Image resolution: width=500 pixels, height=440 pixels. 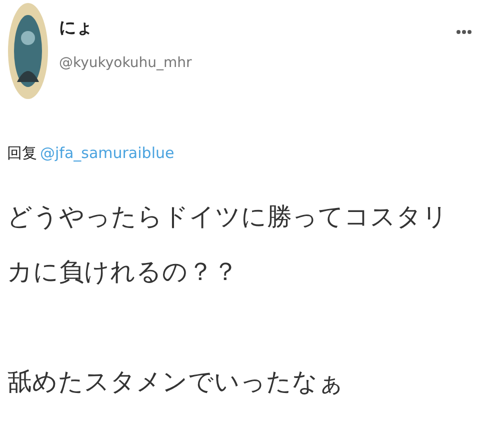 I want to click on tweet-text: 舐めたスタメンでいったなぁ, so click(x=176, y=382).